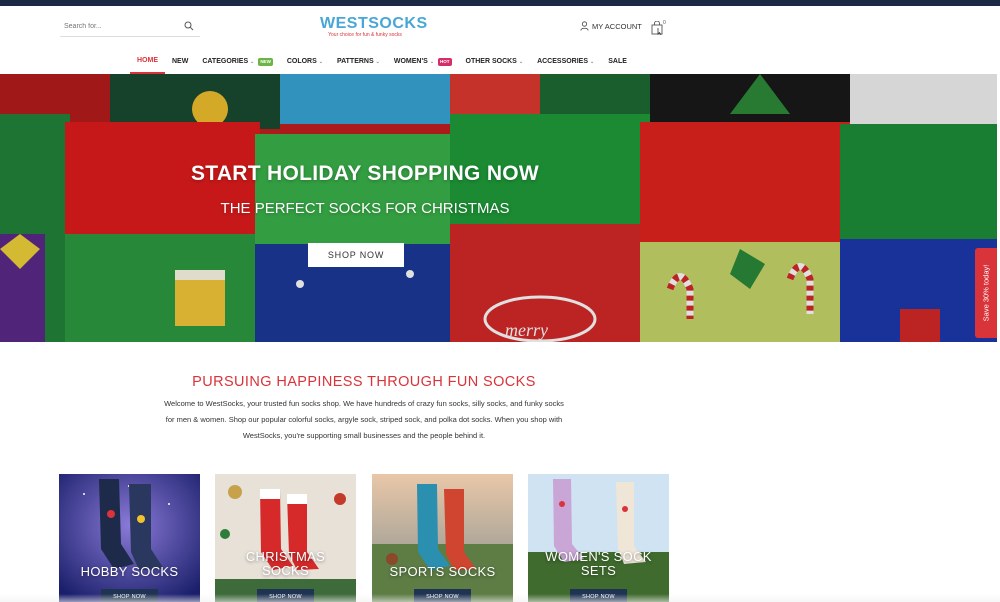 Image resolution: width=1000 pixels, height=602 pixels. I want to click on search-box, so click(130, 27).